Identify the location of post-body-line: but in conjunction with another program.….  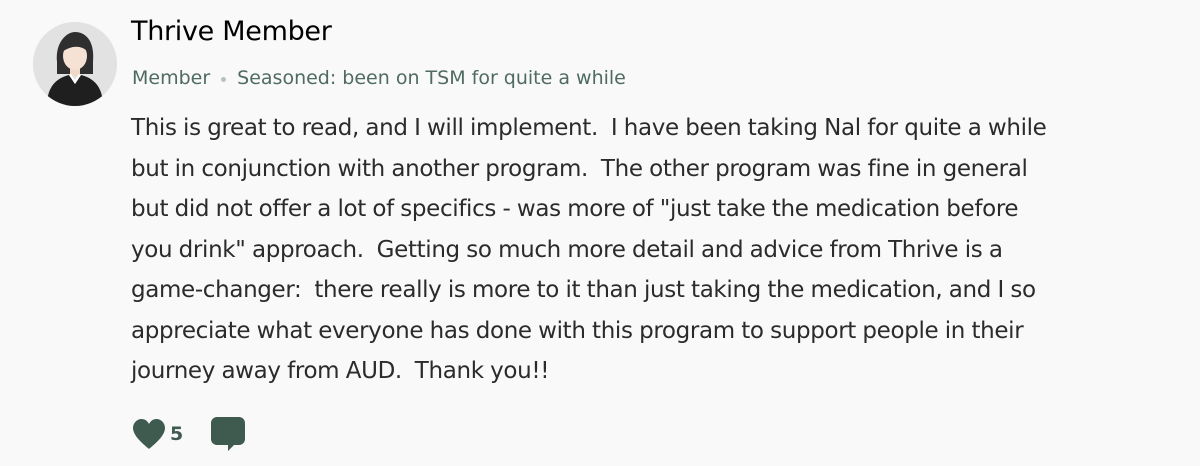
(579, 168).